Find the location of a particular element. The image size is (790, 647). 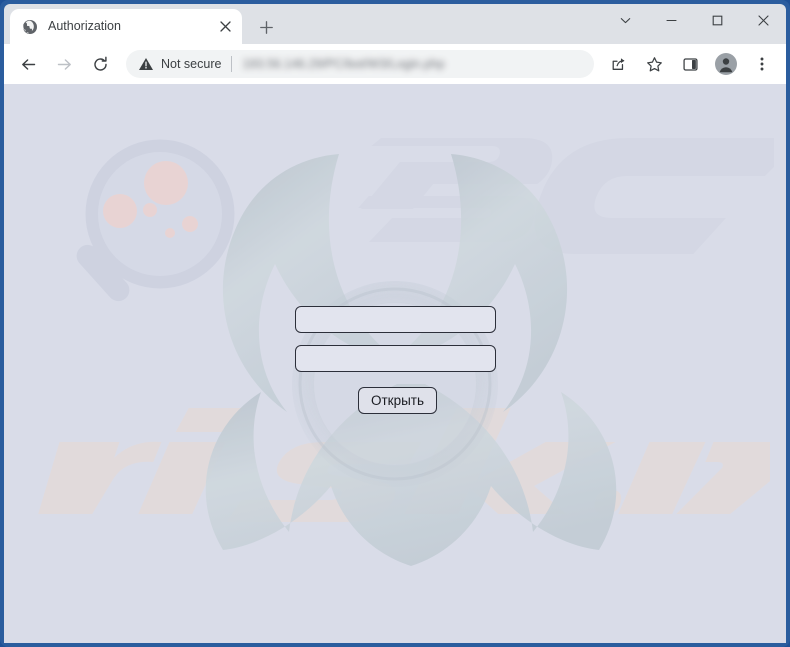

open-submit-button: Открыть is located at coordinates (397, 400).